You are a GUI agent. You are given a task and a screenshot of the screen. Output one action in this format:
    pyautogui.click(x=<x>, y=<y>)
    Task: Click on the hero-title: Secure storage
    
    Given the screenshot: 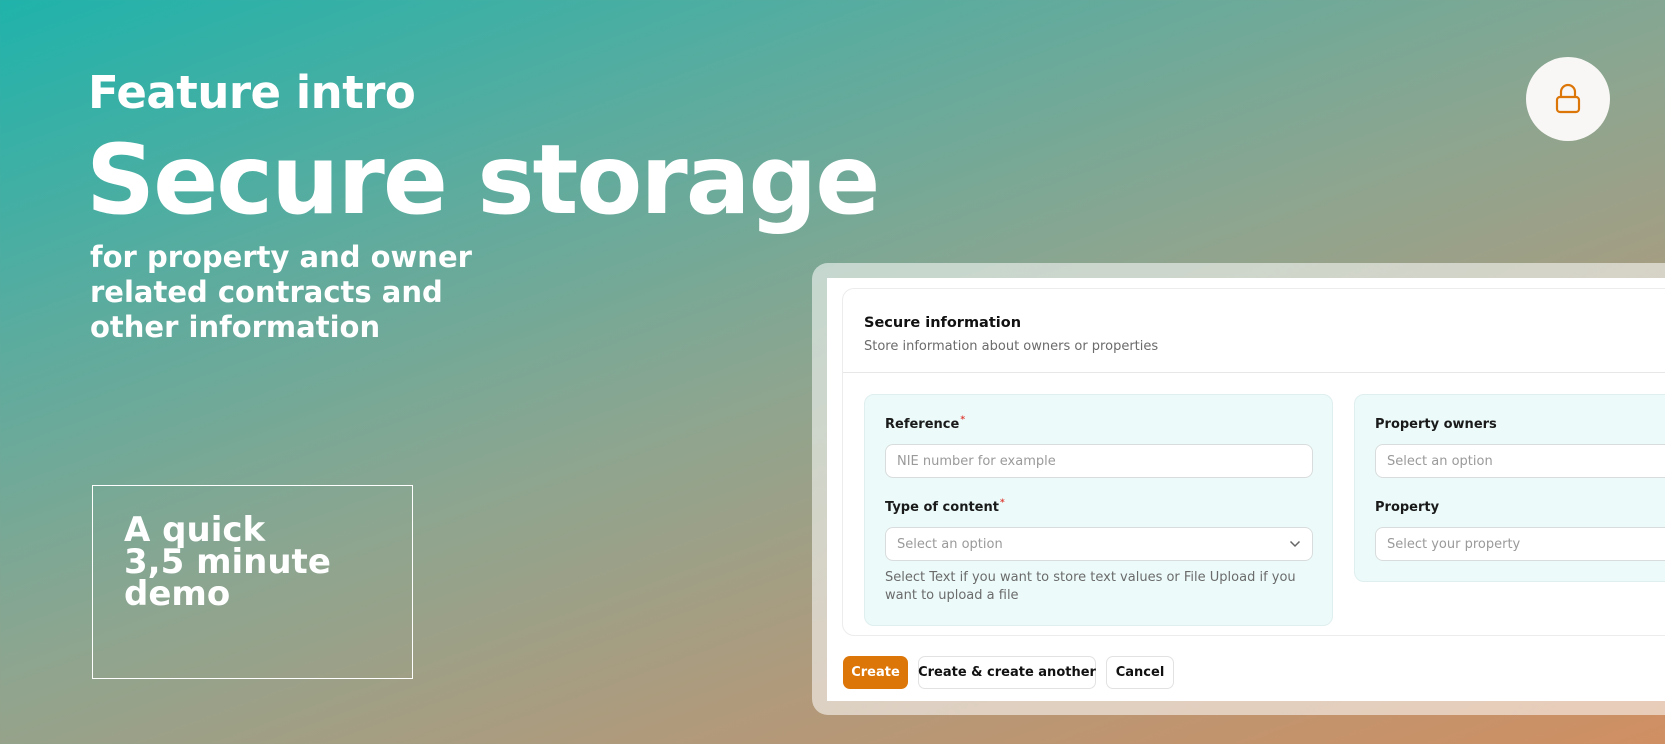 What is the action you would take?
    pyautogui.click(x=483, y=180)
    